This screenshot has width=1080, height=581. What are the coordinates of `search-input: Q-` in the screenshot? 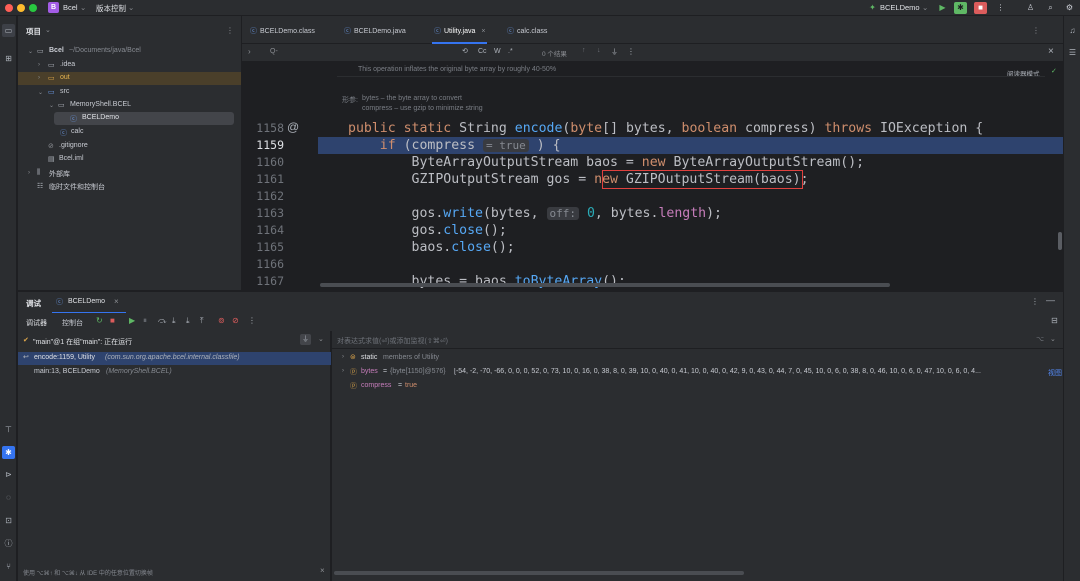 It's located at (274, 51).